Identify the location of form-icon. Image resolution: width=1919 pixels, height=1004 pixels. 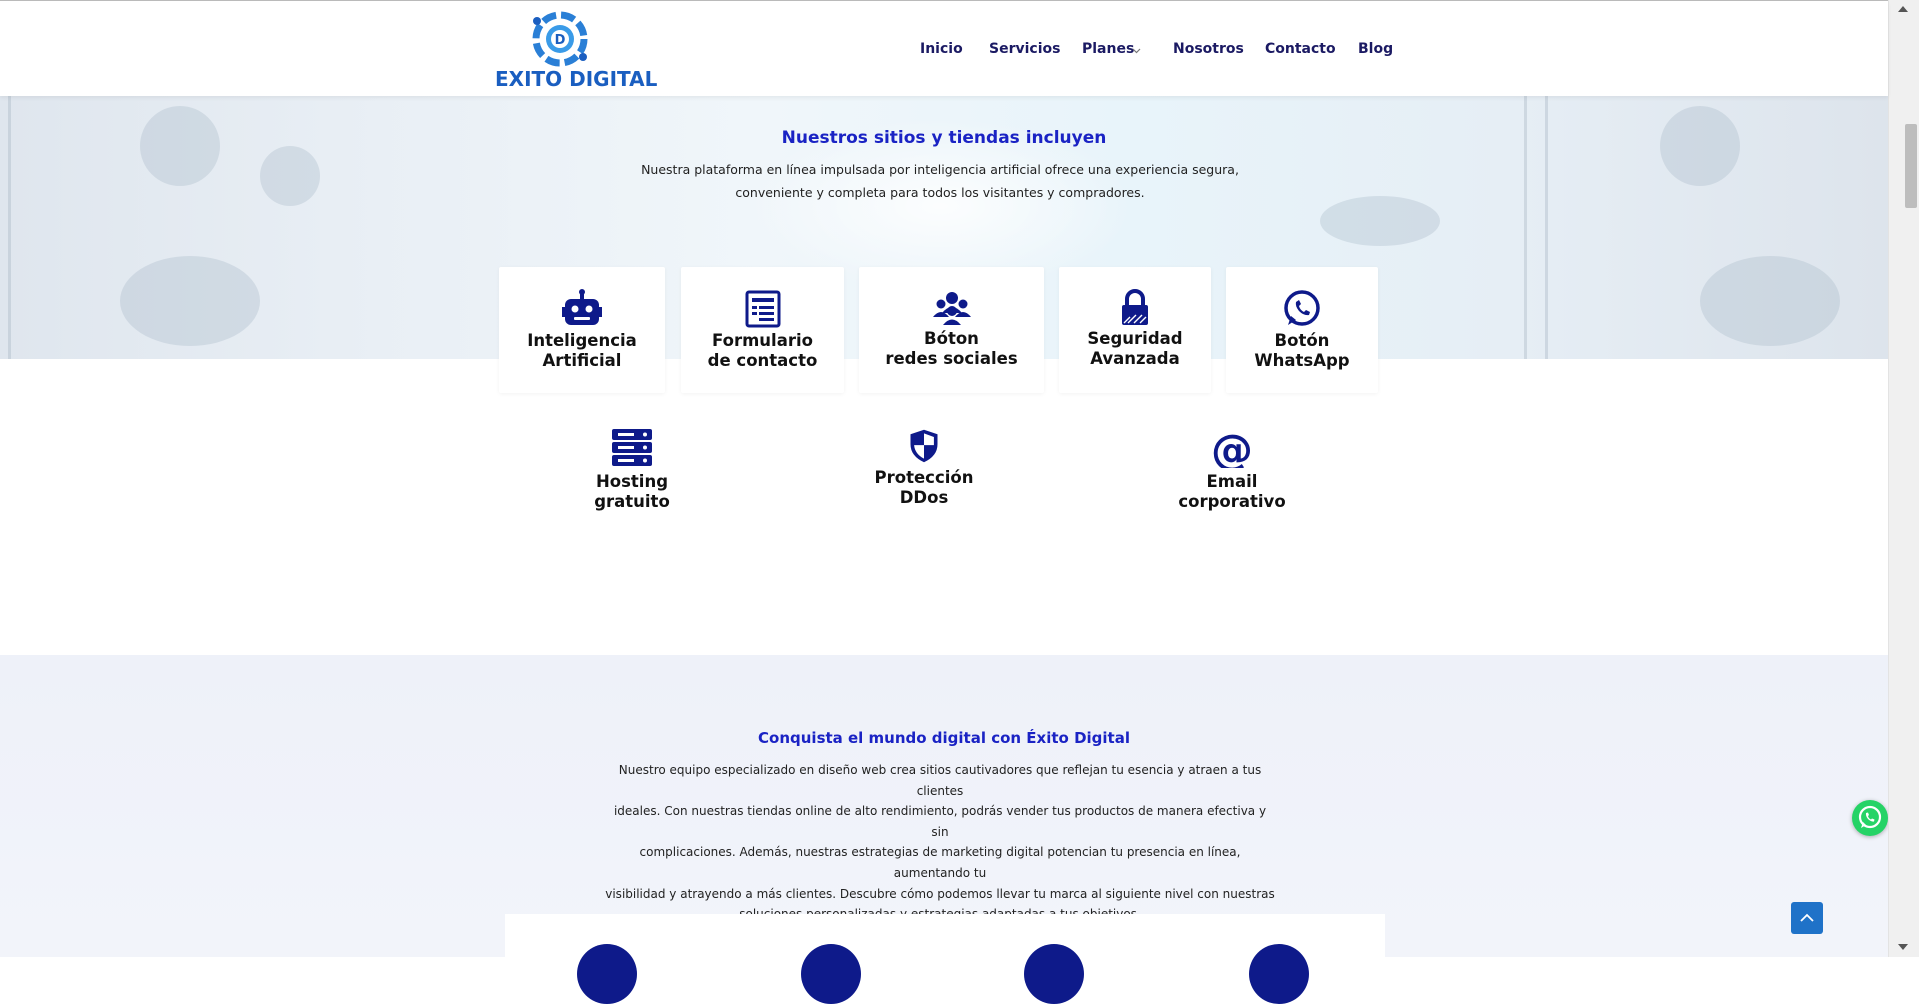
(762, 309).